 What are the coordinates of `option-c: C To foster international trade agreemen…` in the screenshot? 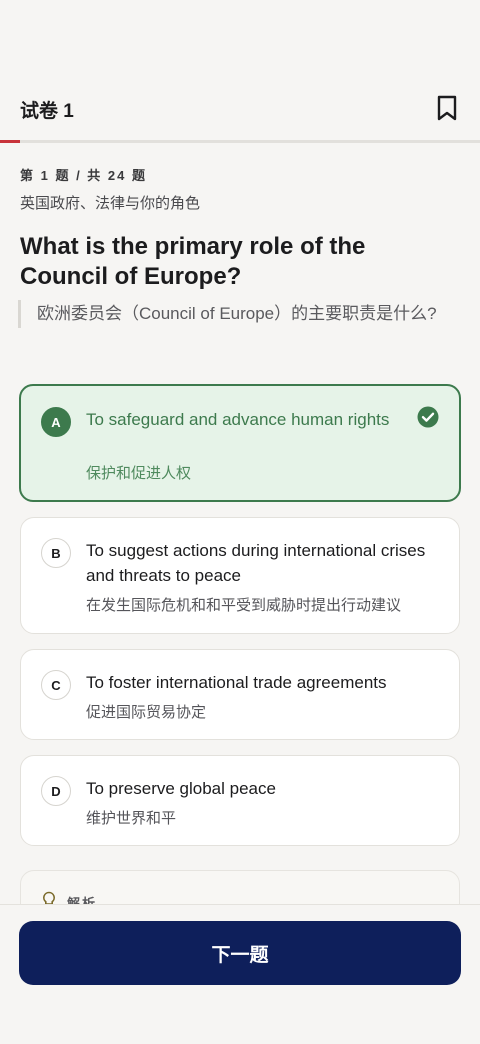 It's located at (240, 694).